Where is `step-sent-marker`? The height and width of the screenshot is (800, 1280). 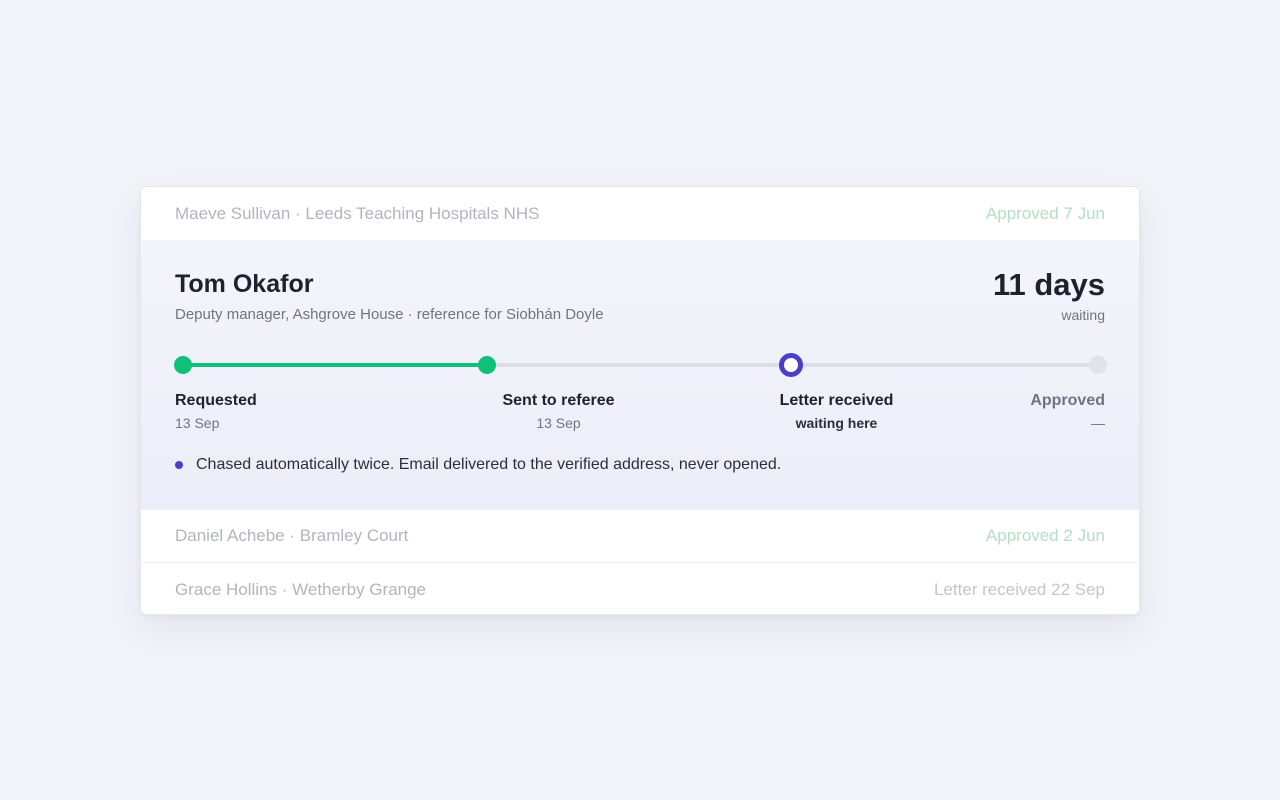
step-sent-marker is located at coordinates (487, 365).